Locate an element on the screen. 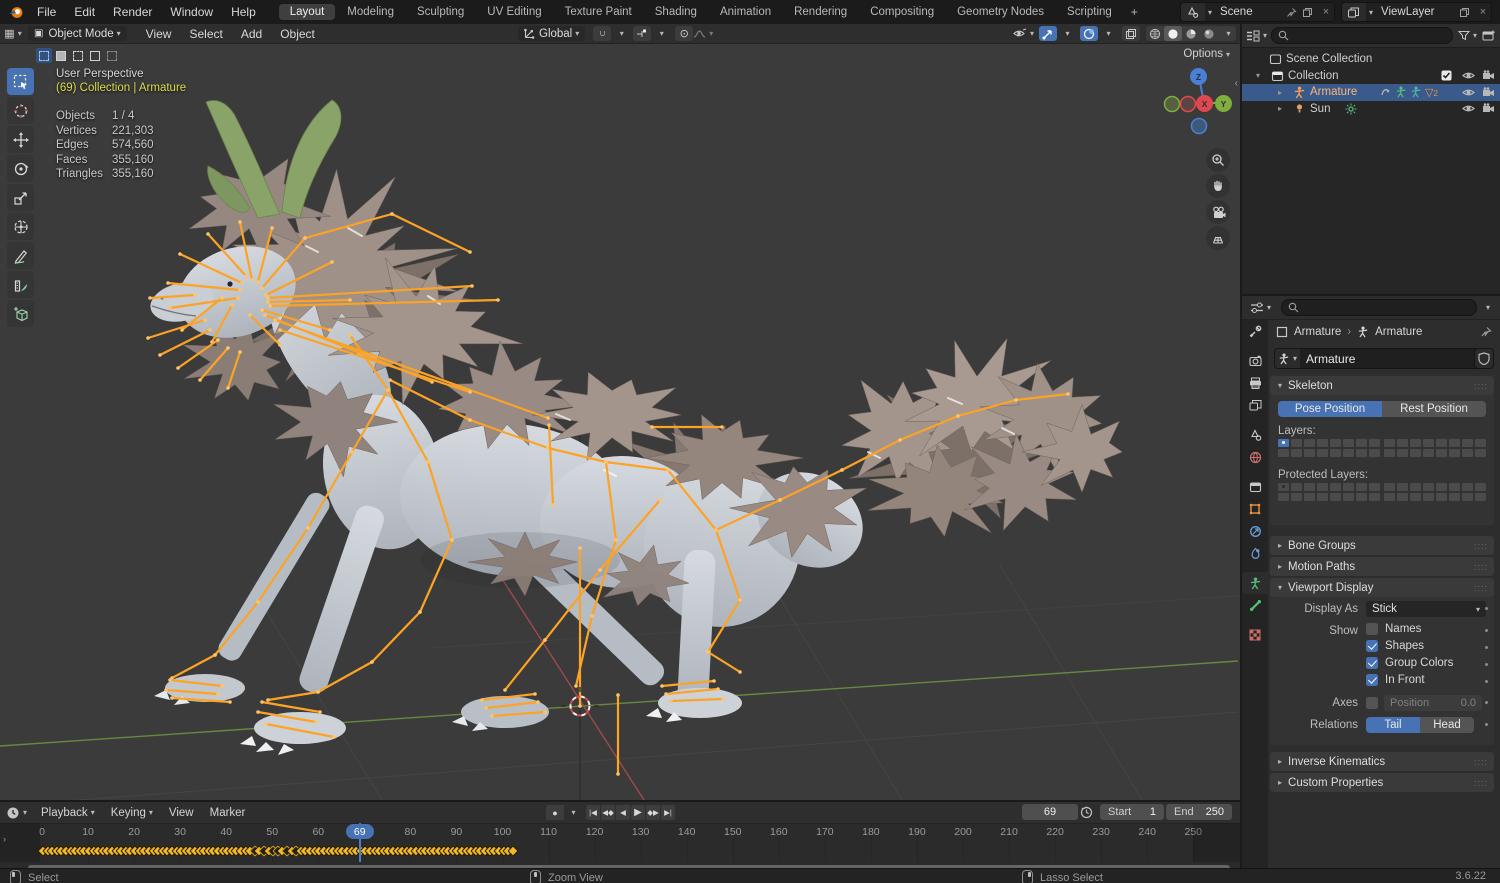 The height and width of the screenshot is (883, 1500). select-mode-intersect is located at coordinates (112, 55).